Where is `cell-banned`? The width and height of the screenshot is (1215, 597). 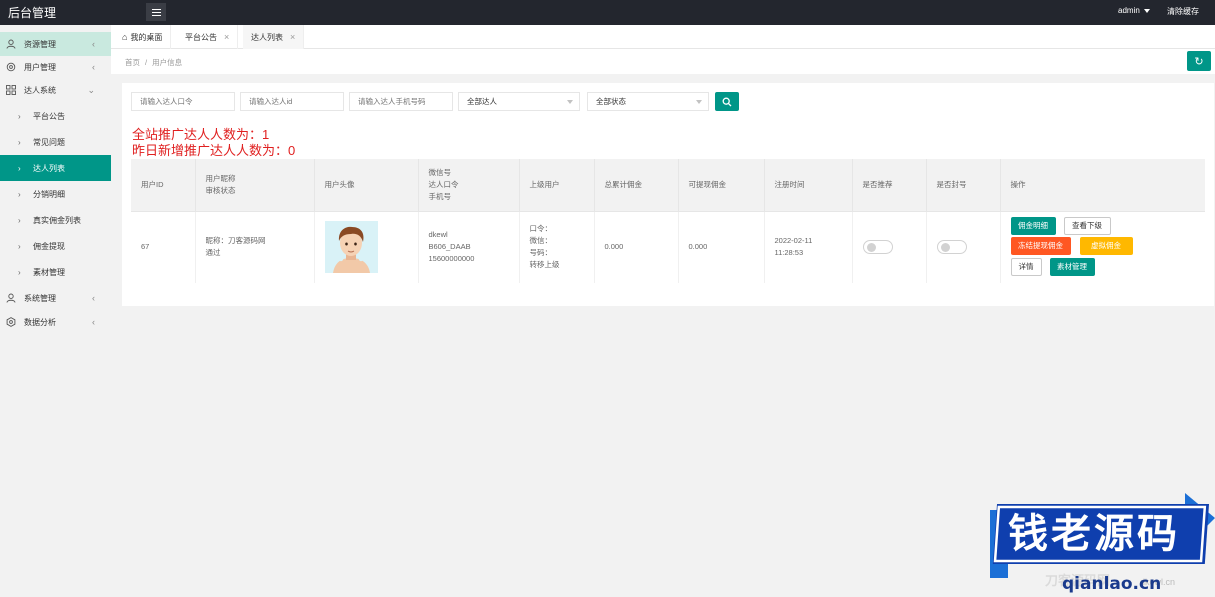 cell-banned is located at coordinates (963, 247).